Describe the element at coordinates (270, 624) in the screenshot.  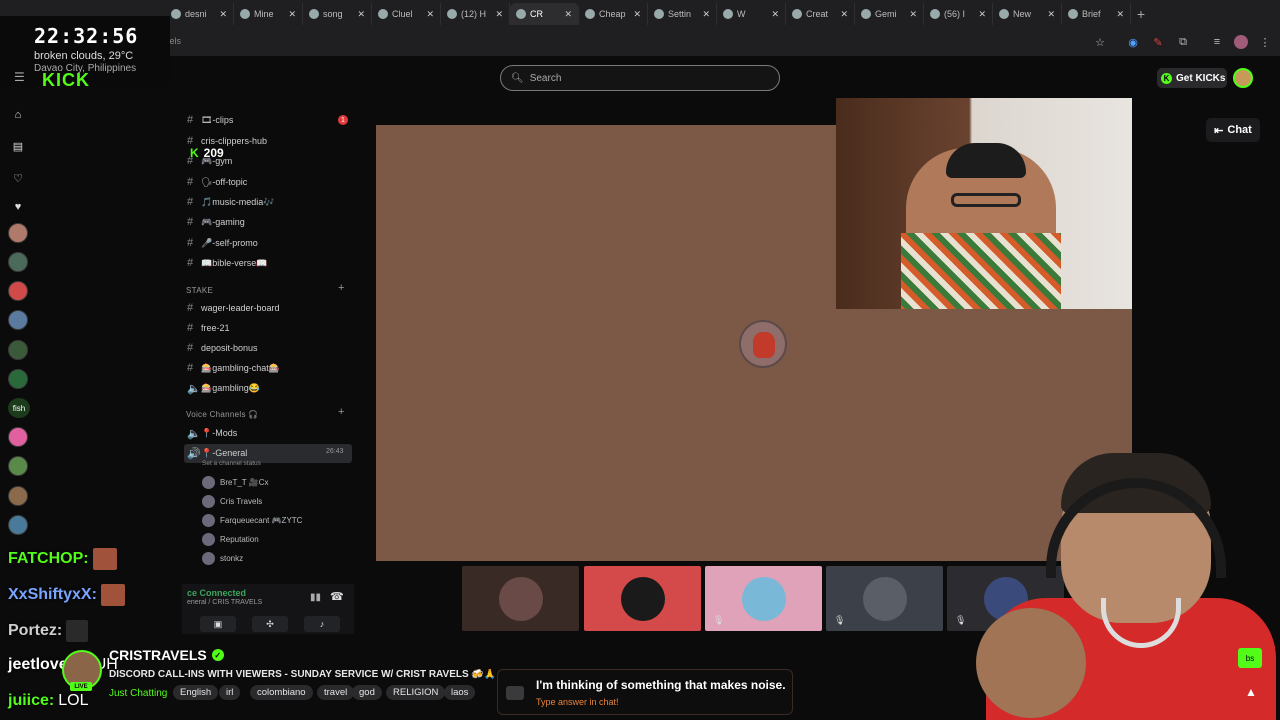
I see `activities-button: ✣` at that location.